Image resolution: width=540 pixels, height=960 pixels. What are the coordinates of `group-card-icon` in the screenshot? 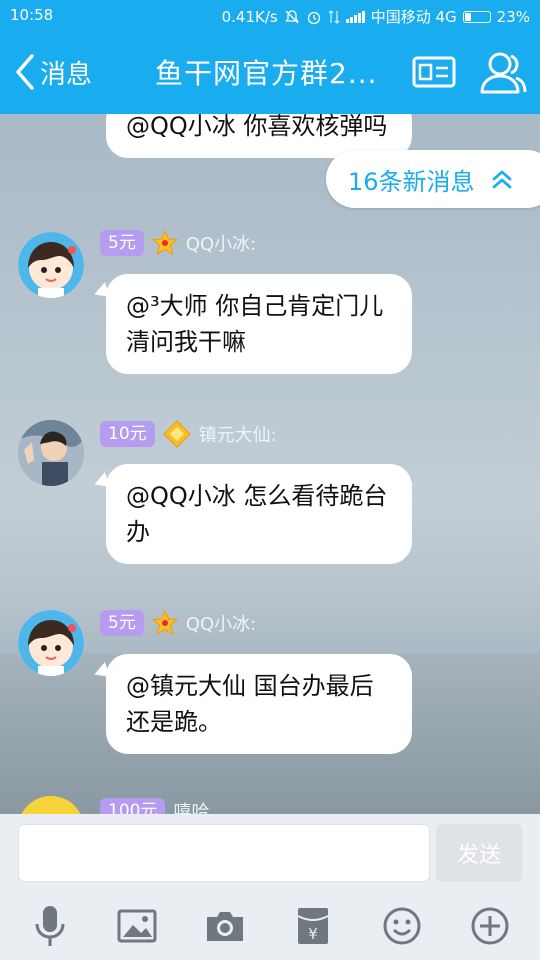 It's located at (434, 72).